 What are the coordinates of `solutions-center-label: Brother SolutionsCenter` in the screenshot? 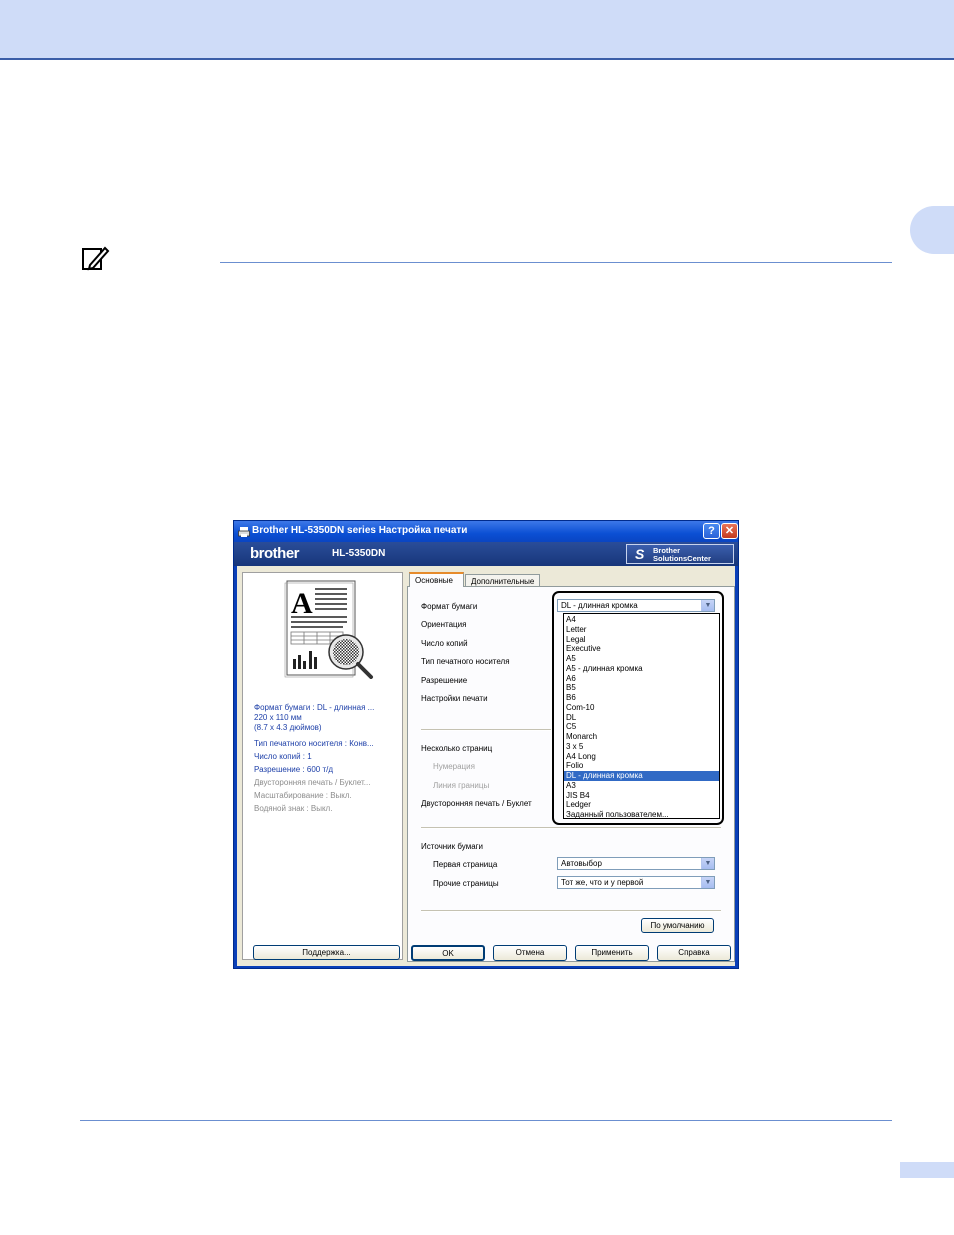 It's located at (682, 555).